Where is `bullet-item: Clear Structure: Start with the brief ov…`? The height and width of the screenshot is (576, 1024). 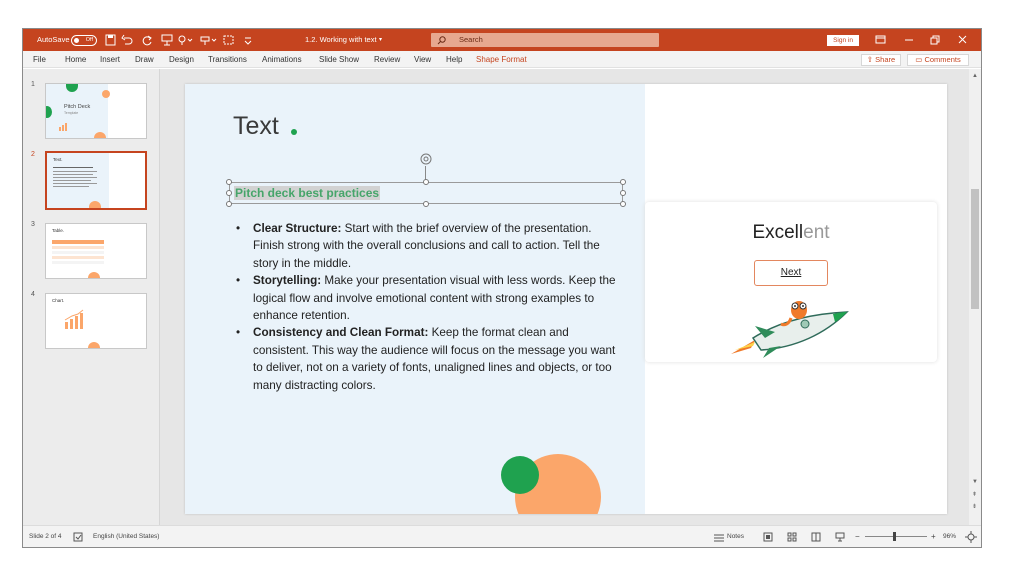 bullet-item: Clear Structure: Start with the brief ov… is located at coordinates (425, 246).